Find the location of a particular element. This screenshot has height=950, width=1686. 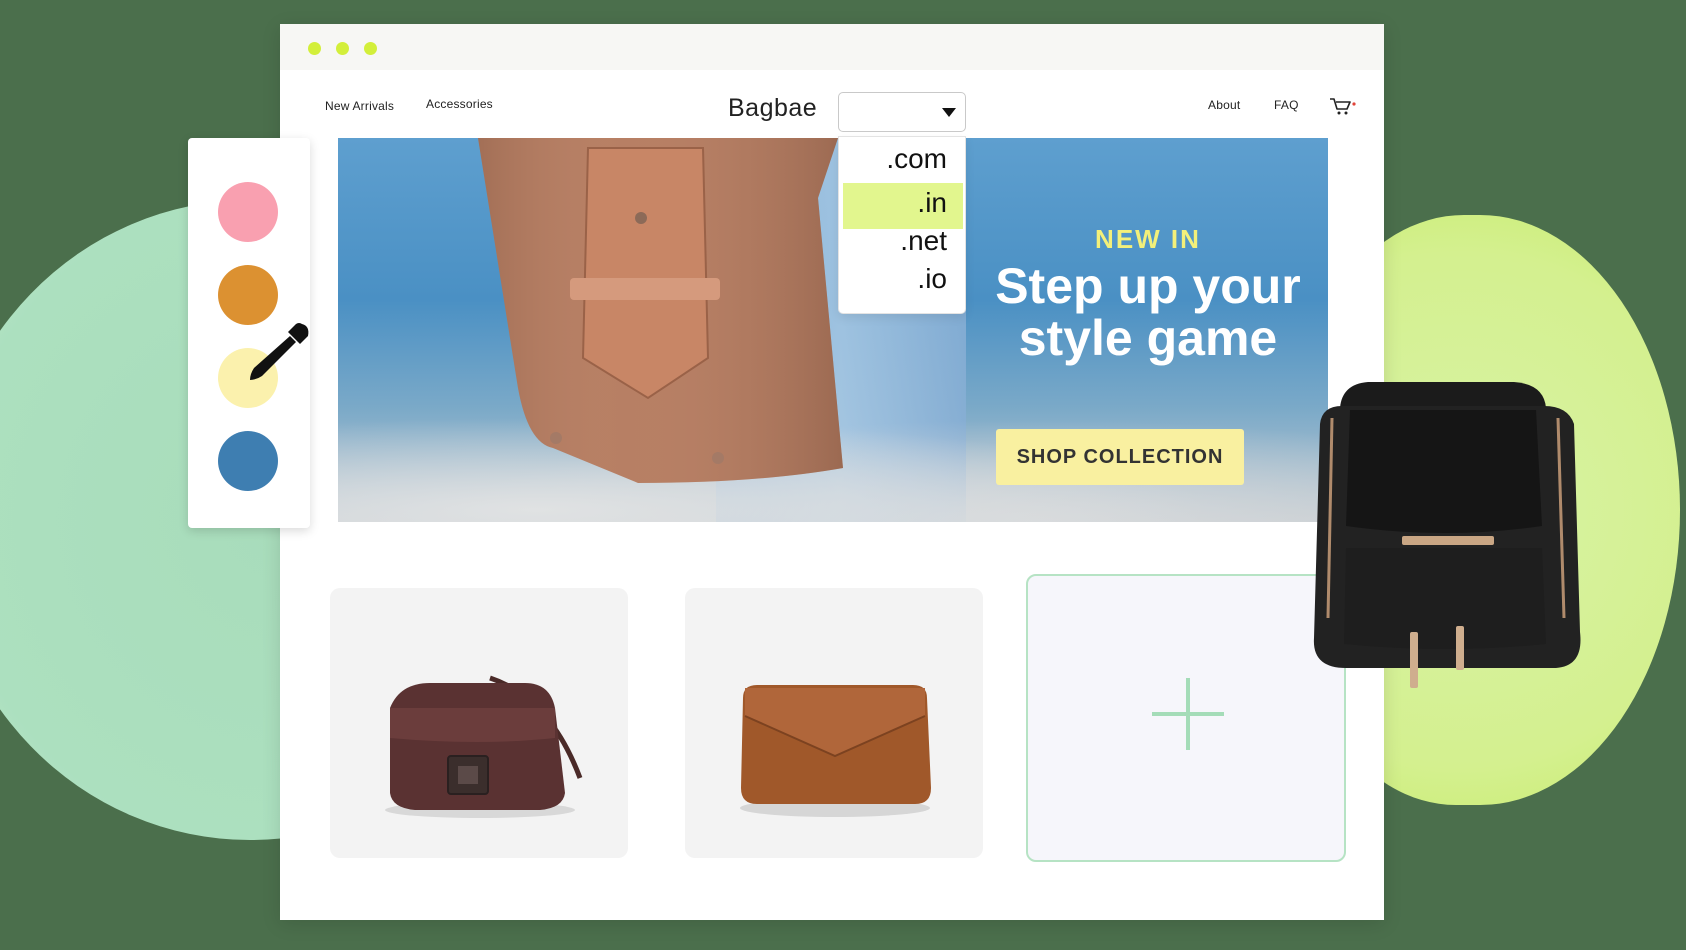

dropdown-option-net: .net is located at coordinates (923, 241).